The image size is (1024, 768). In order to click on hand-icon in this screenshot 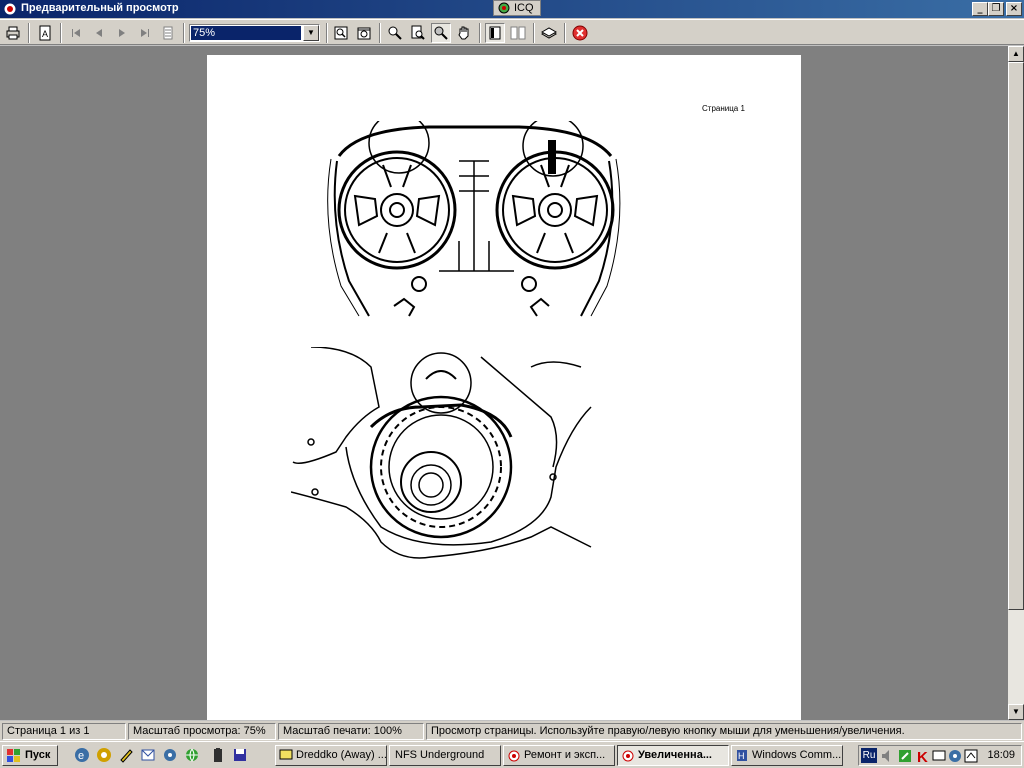, I will do `click(463, 33)`.